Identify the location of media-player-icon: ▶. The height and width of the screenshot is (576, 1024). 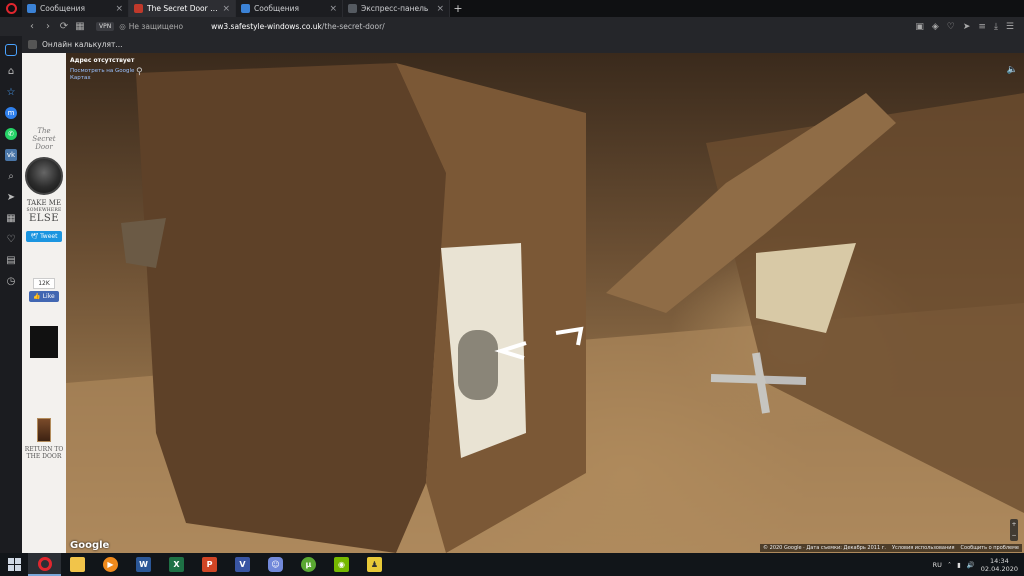
(110, 564).